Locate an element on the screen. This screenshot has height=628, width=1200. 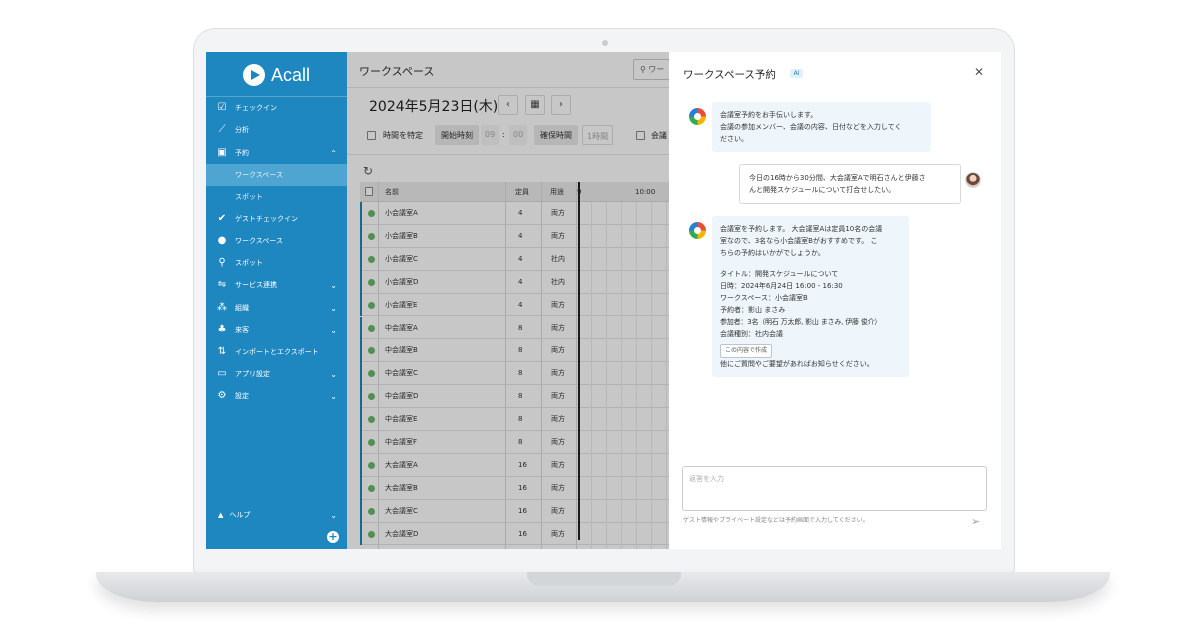
message-line: ださい。 is located at coordinates (734, 139).